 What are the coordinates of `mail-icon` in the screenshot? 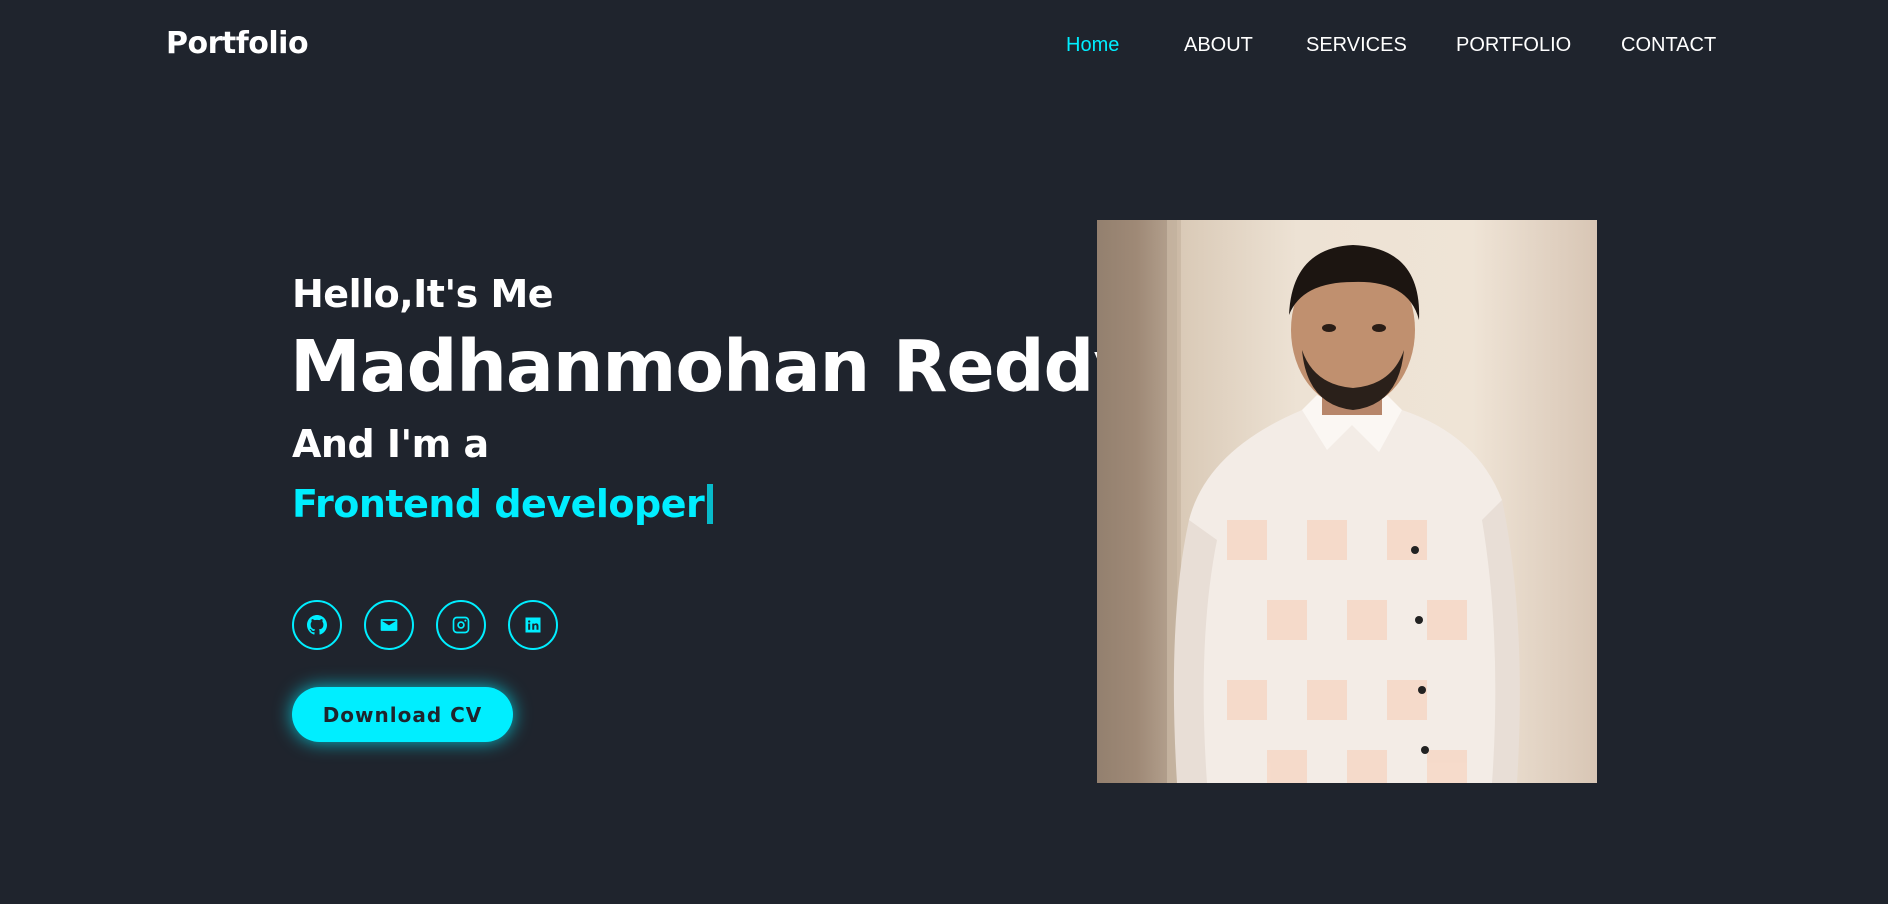 It's located at (389, 625).